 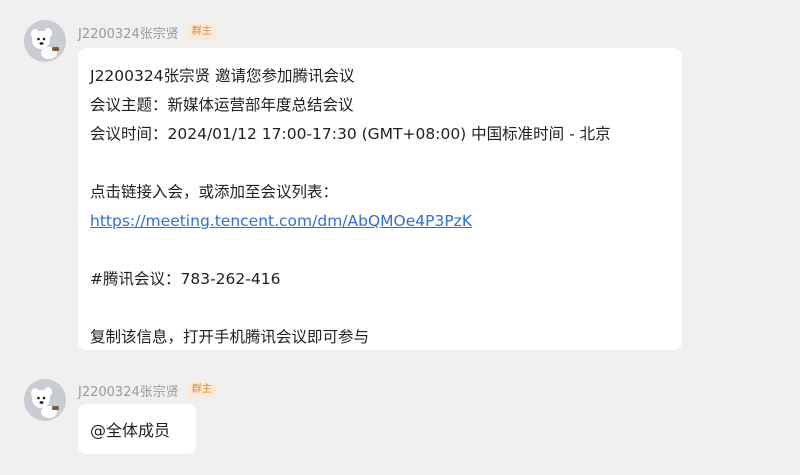 What do you see at coordinates (222, 105) in the screenshot?
I see `meeting-topic: 会议主题：新媒体运营部年度总结会议` at bounding box center [222, 105].